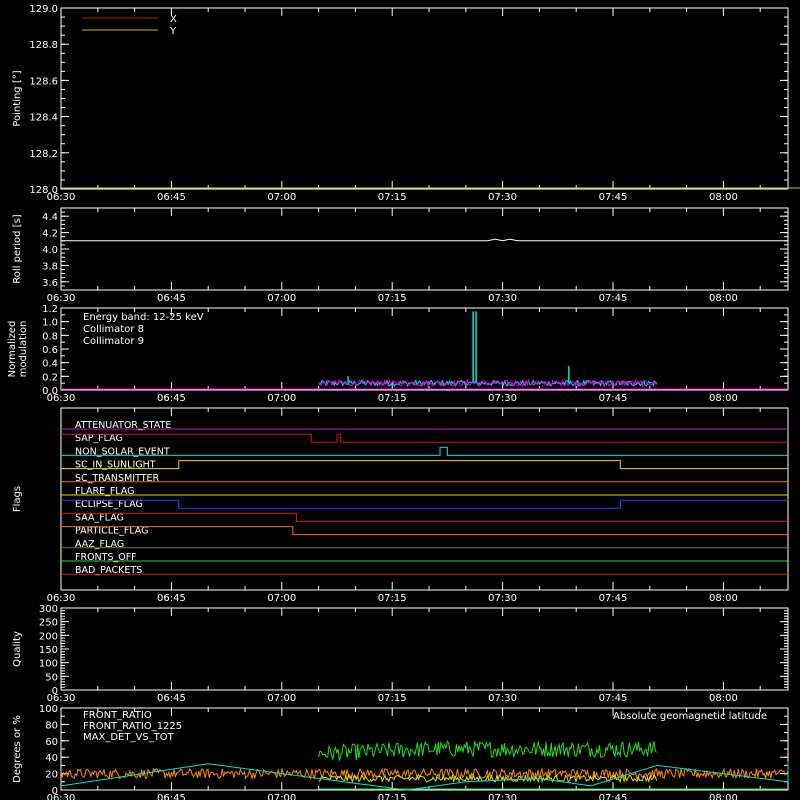  What do you see at coordinates (281, 298) in the screenshot?
I see `roll-xtick-label: 07:00` at bounding box center [281, 298].